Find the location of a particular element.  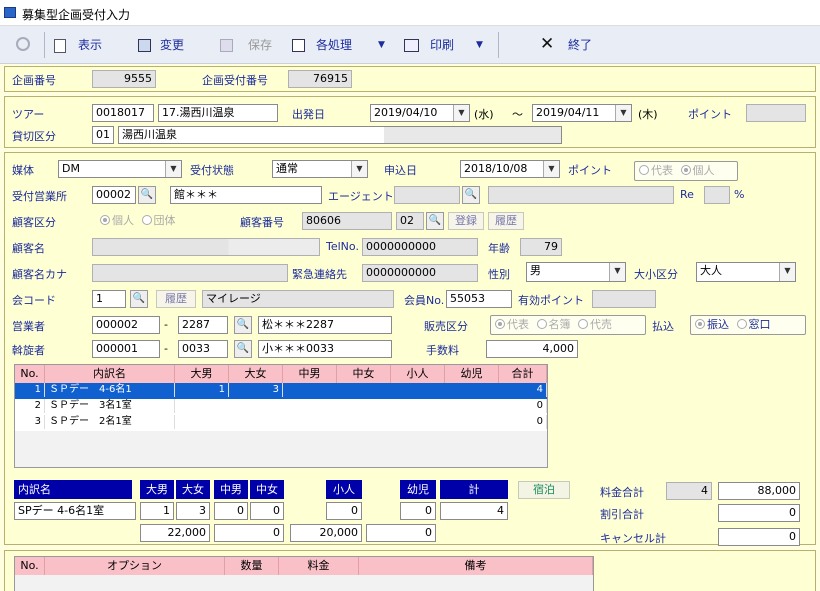

save-button: 保存 is located at coordinates (260, 45).